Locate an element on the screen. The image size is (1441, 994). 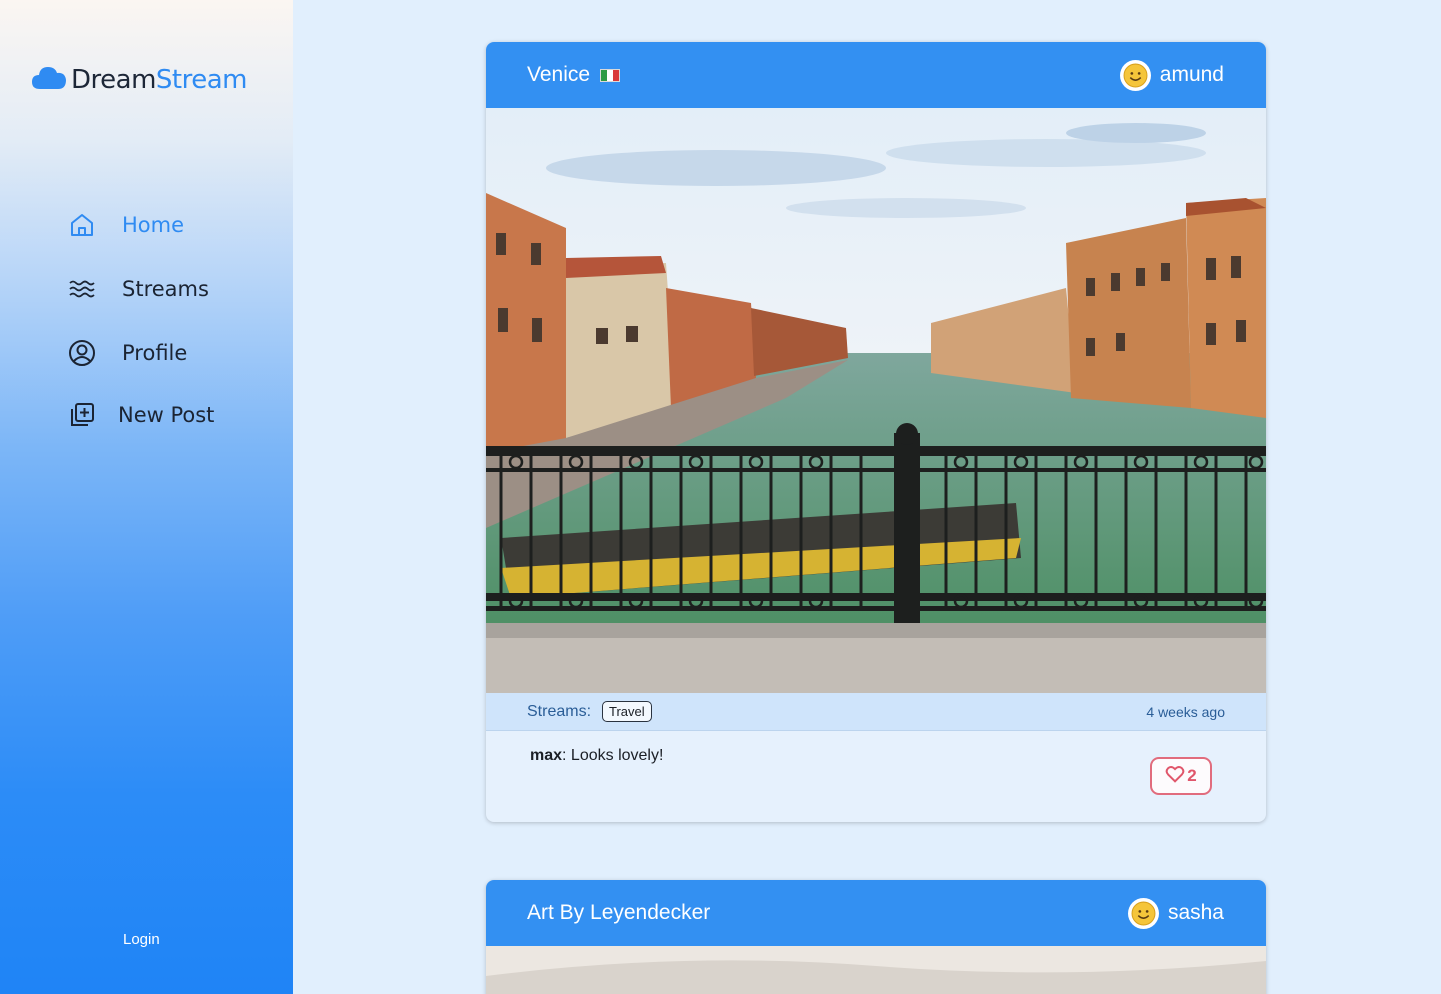
nav-label-streams: Streams is located at coordinates (165, 289).